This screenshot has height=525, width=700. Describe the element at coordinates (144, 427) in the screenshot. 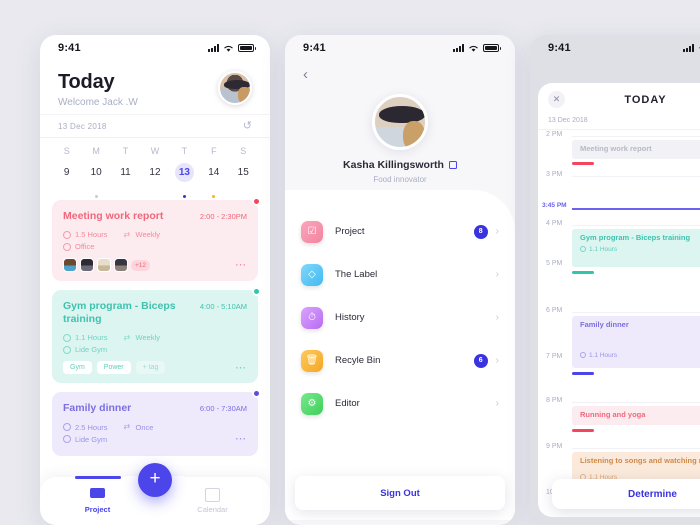

I see `event-repeat: Once` at that location.